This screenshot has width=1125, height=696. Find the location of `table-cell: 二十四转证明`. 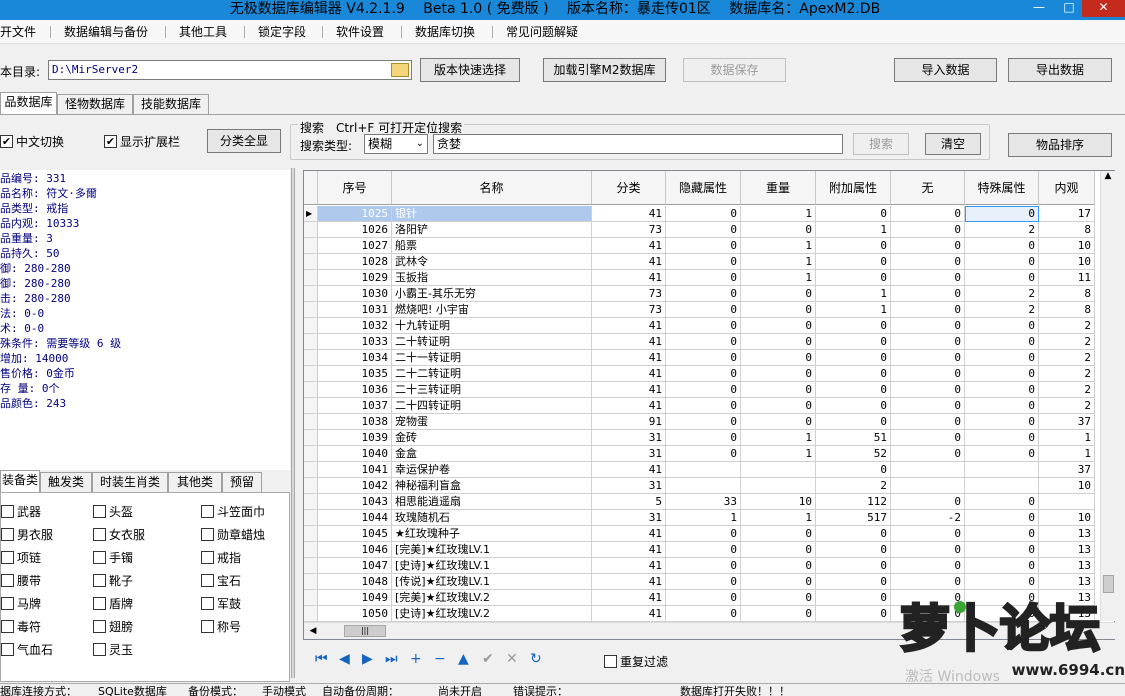

table-cell: 二十四转证明 is located at coordinates (492, 406).